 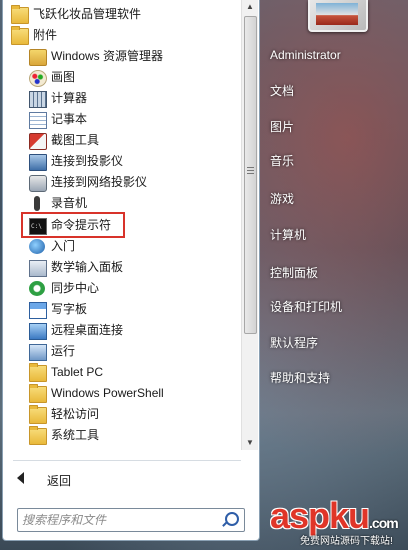 What do you see at coordinates (63, 246) in the screenshot?
I see `program-label: 入门` at bounding box center [63, 246].